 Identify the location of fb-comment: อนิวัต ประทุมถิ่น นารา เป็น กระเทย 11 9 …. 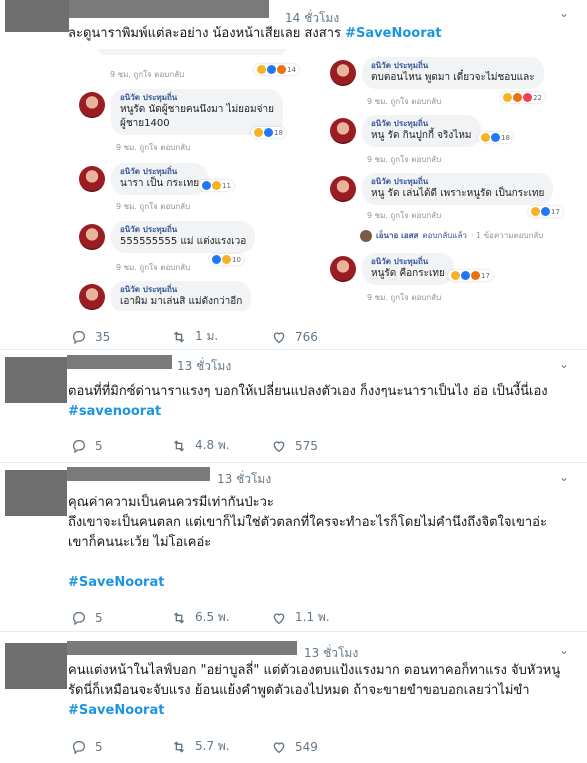
(199, 187).